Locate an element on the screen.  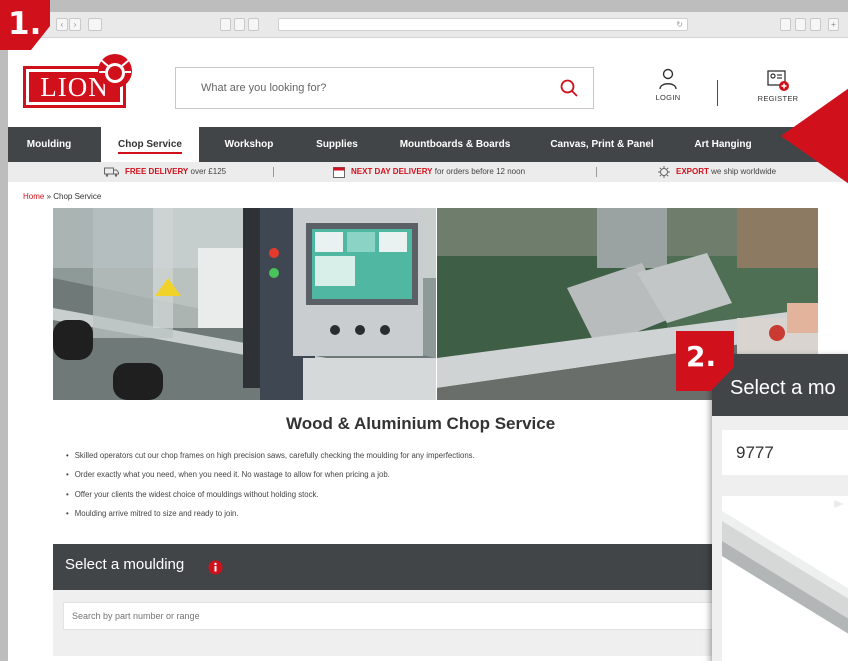
search-input: What are you looking for? is located at coordinates (263, 88).